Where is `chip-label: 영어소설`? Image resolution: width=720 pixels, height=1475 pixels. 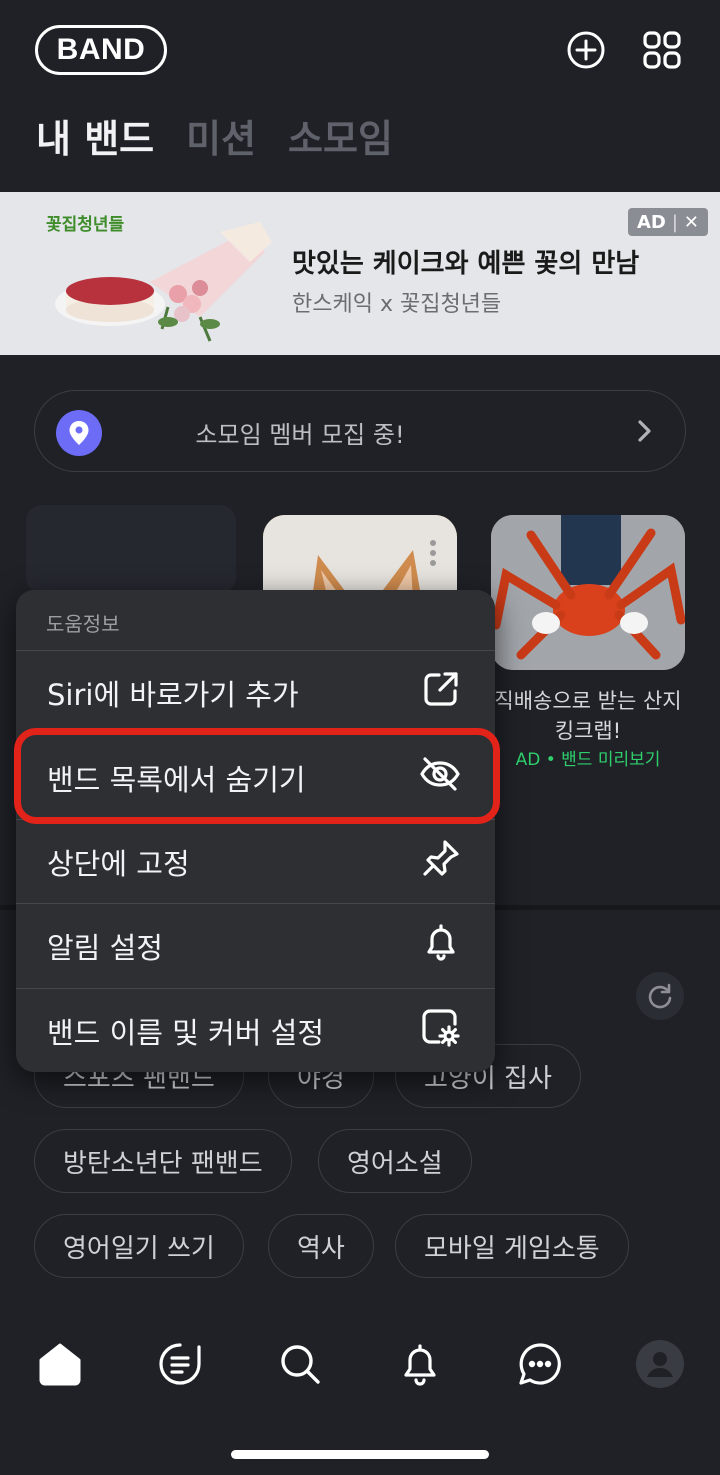
chip-label: 영어소설 is located at coordinates (395, 1163).